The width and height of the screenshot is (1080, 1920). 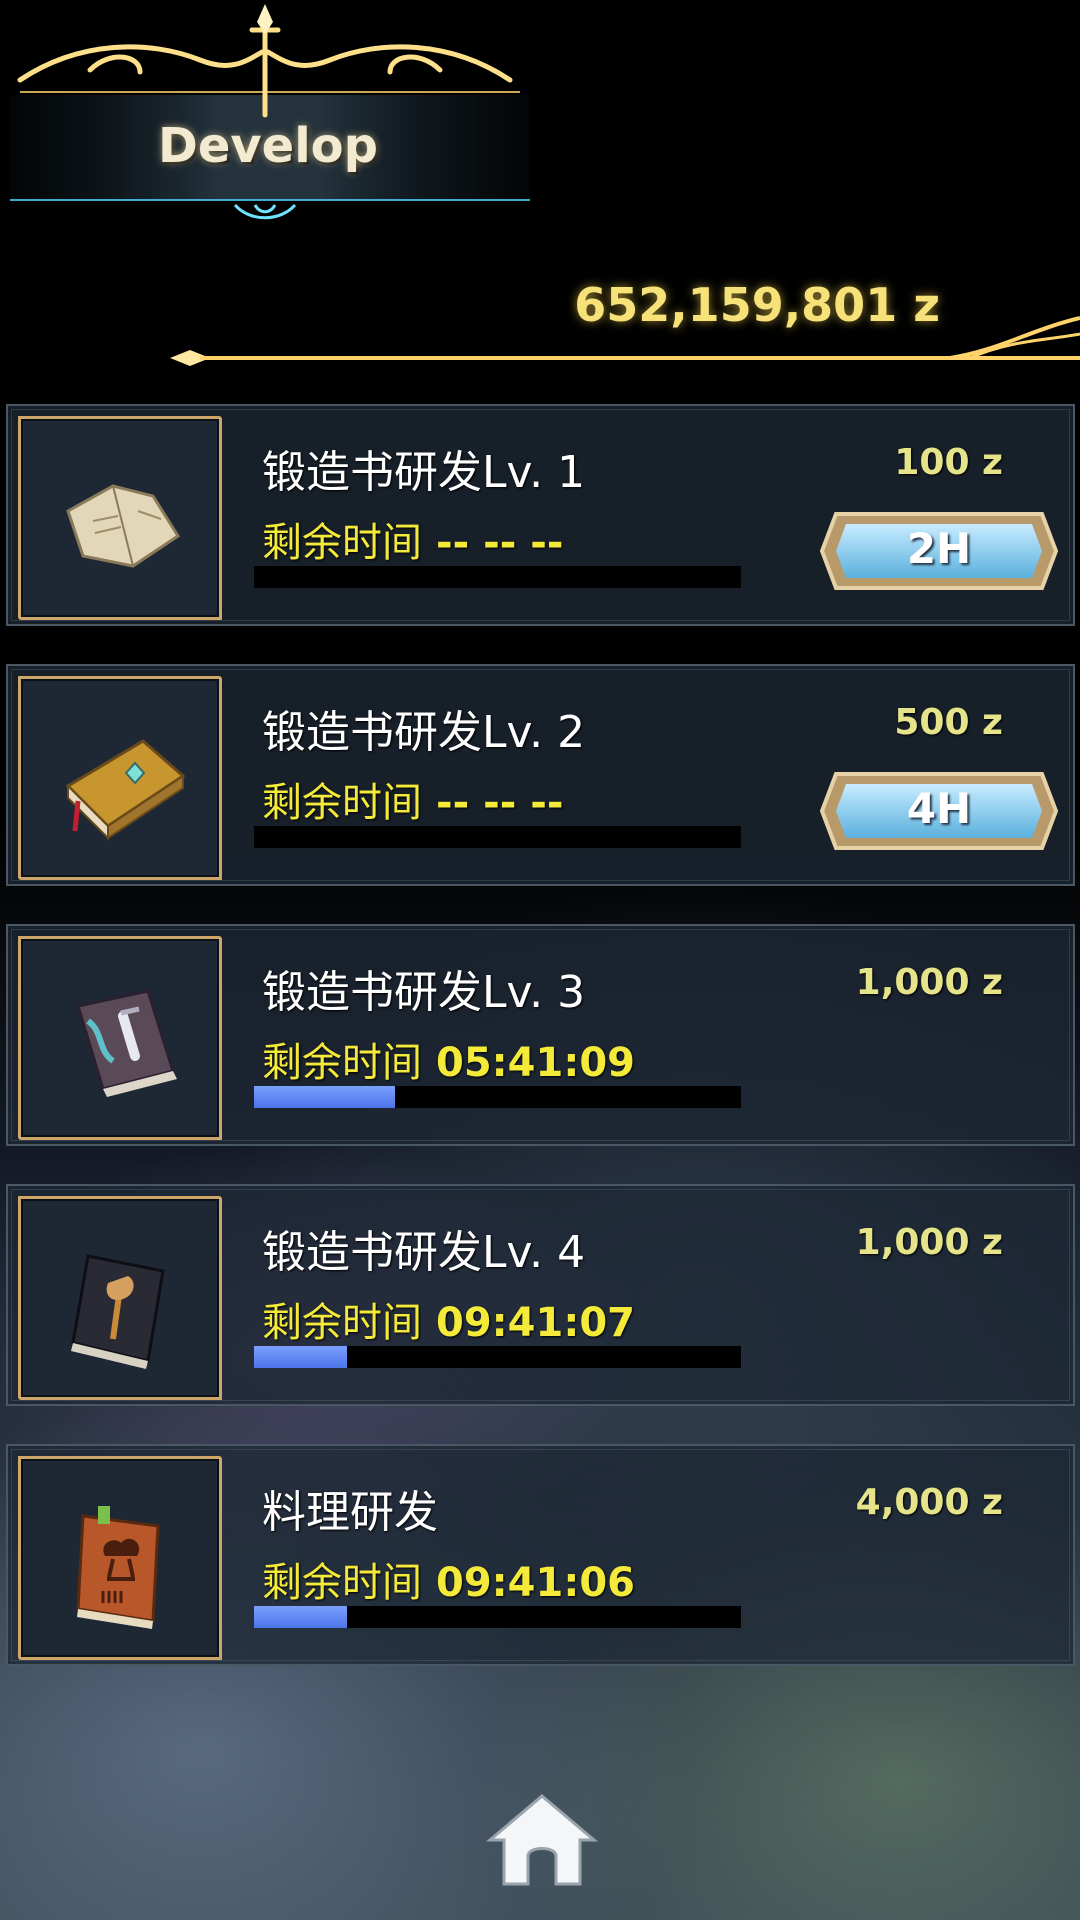 I want to click on currency-amount: 652,159,801 z, so click(x=757, y=305).